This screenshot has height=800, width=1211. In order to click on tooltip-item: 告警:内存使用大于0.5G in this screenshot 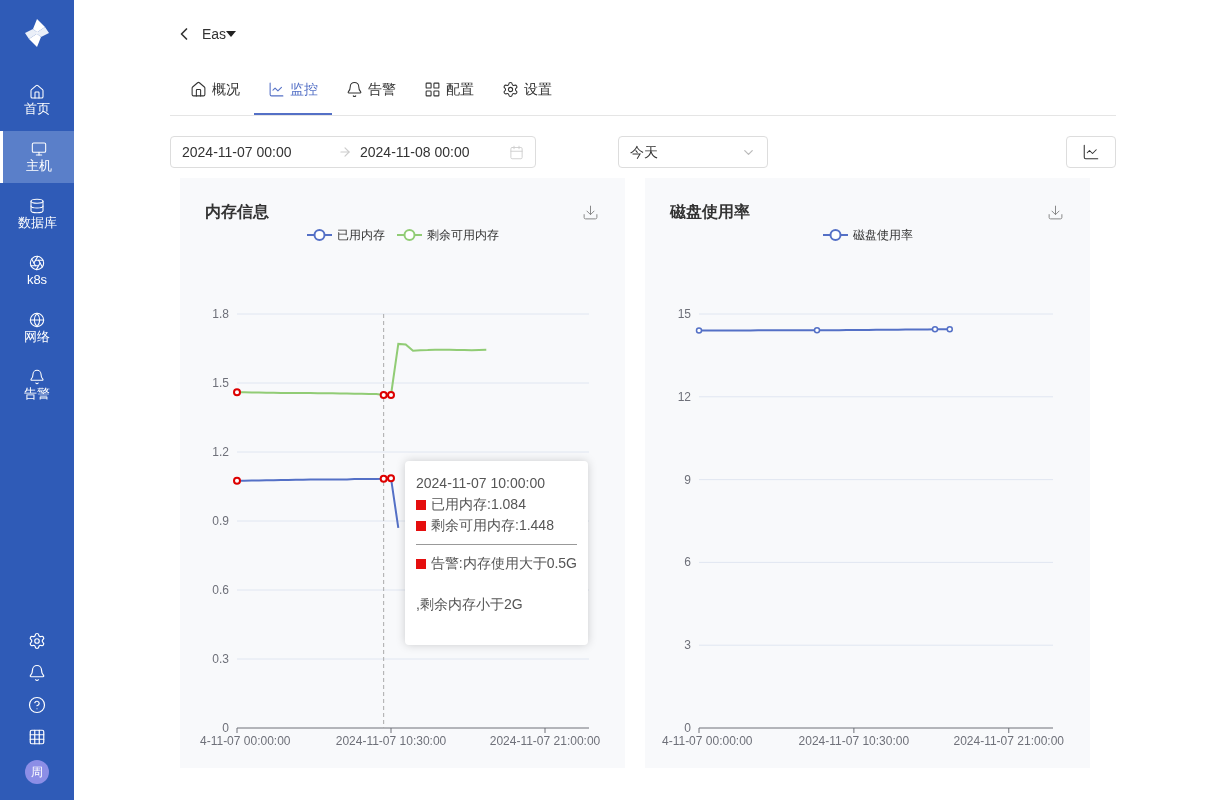, I will do `click(503, 563)`.